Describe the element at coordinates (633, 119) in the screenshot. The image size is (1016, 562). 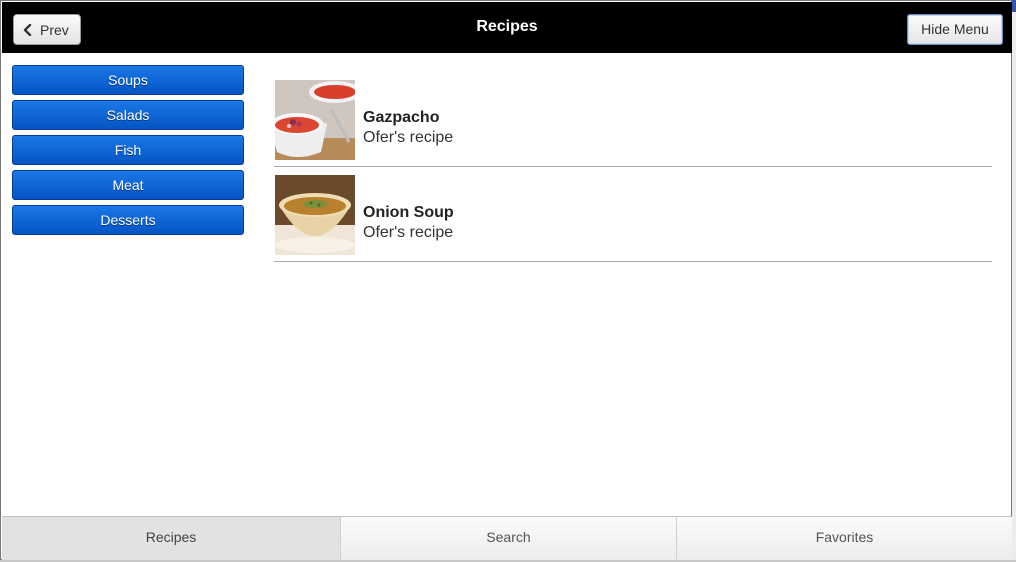
I see `recipe-list-item: Gazpacho Ofer's recipe` at that location.